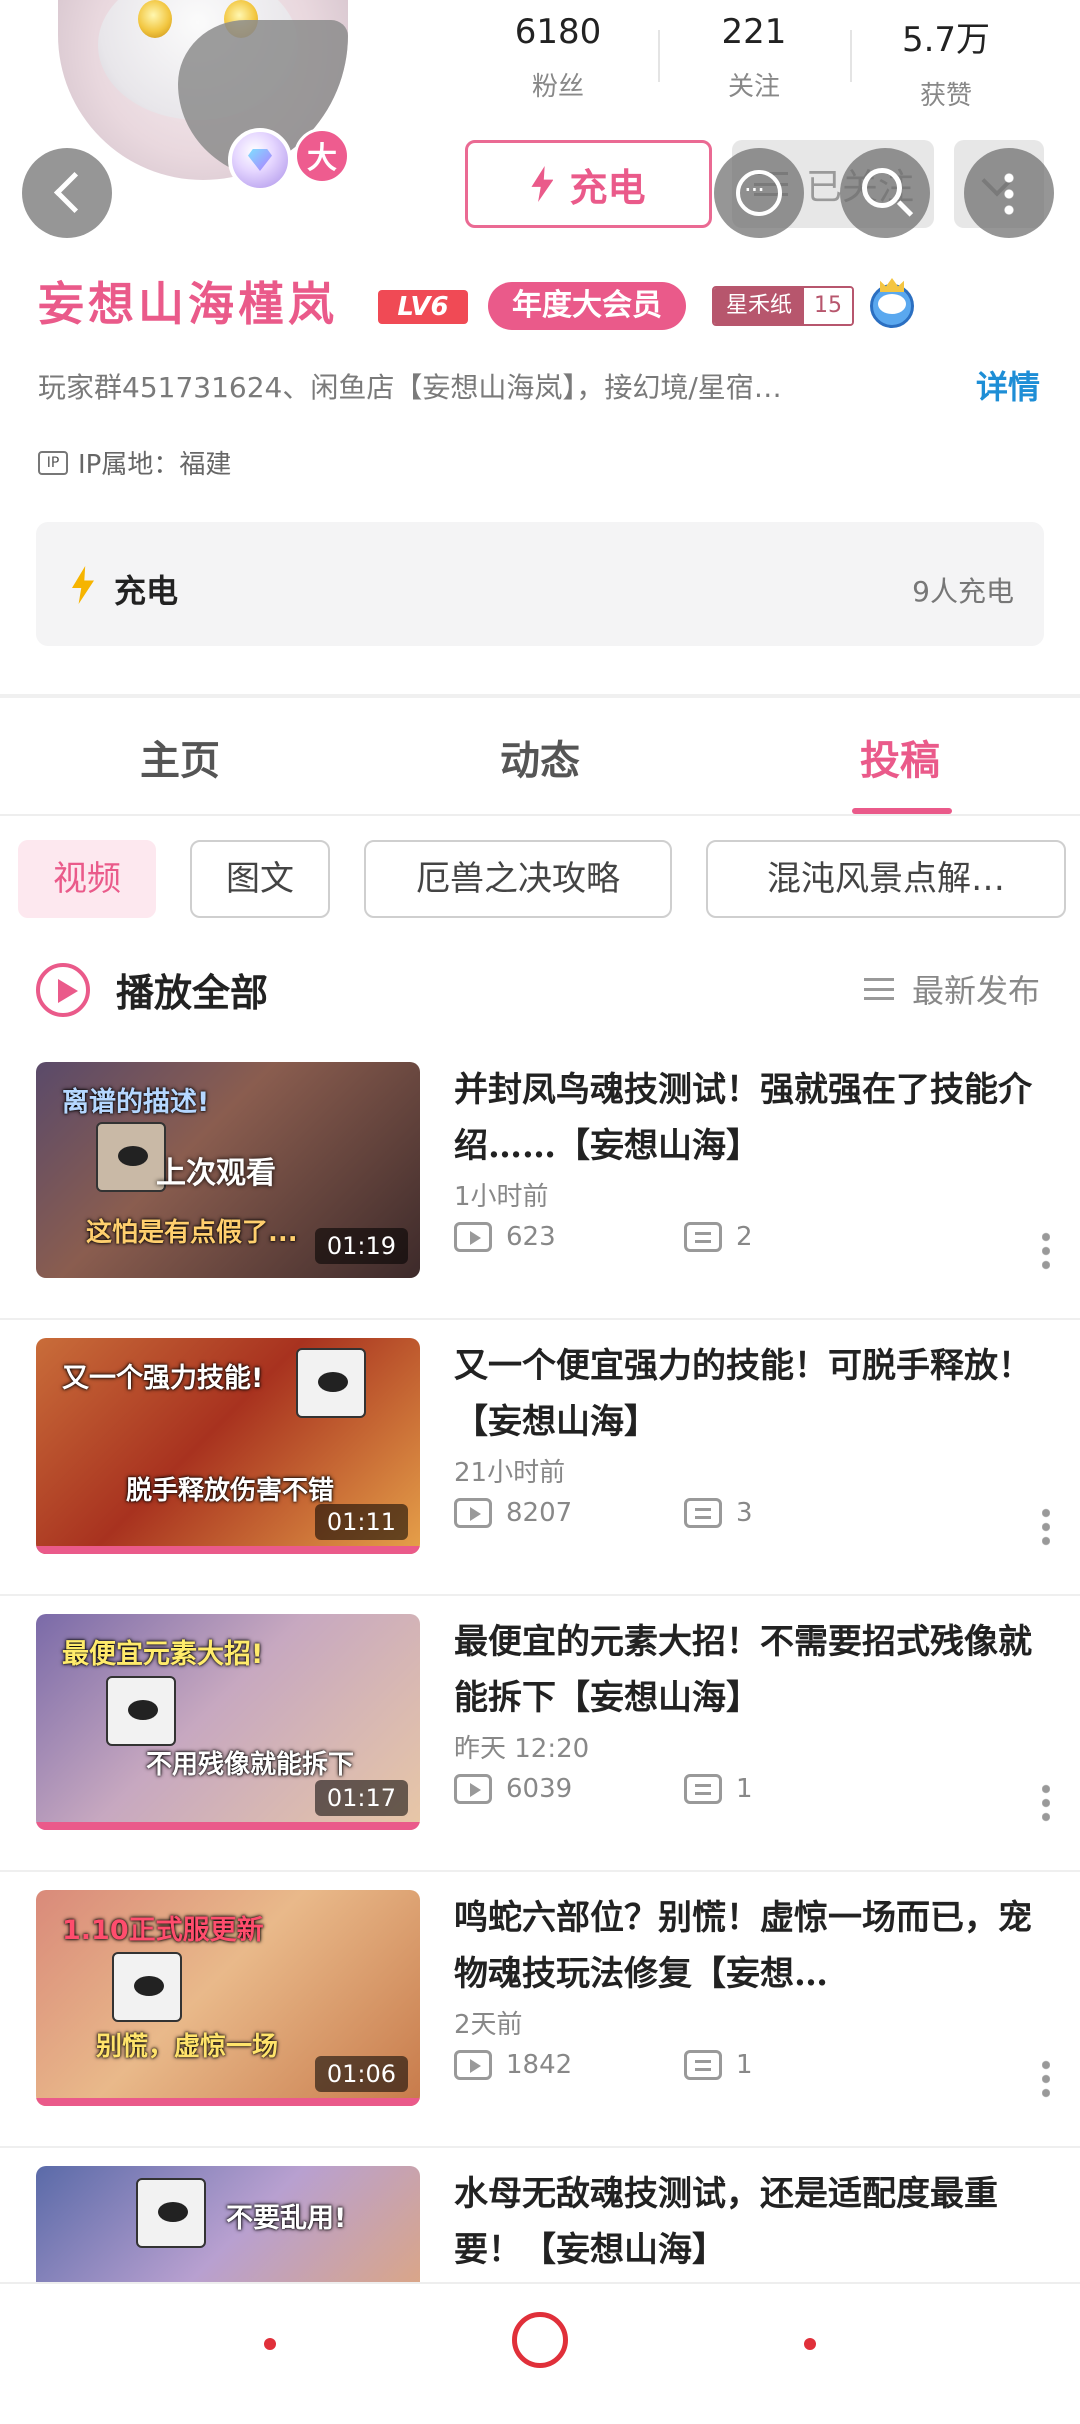  I want to click on vip-diamond-icon, so click(260, 160).